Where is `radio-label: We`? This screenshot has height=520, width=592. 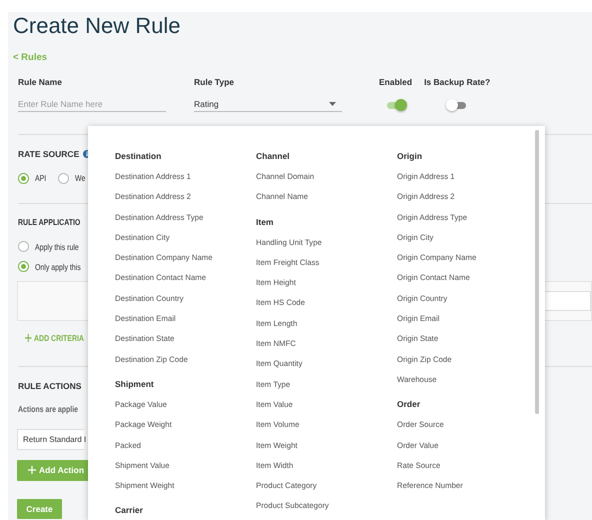 radio-label: We is located at coordinates (80, 178).